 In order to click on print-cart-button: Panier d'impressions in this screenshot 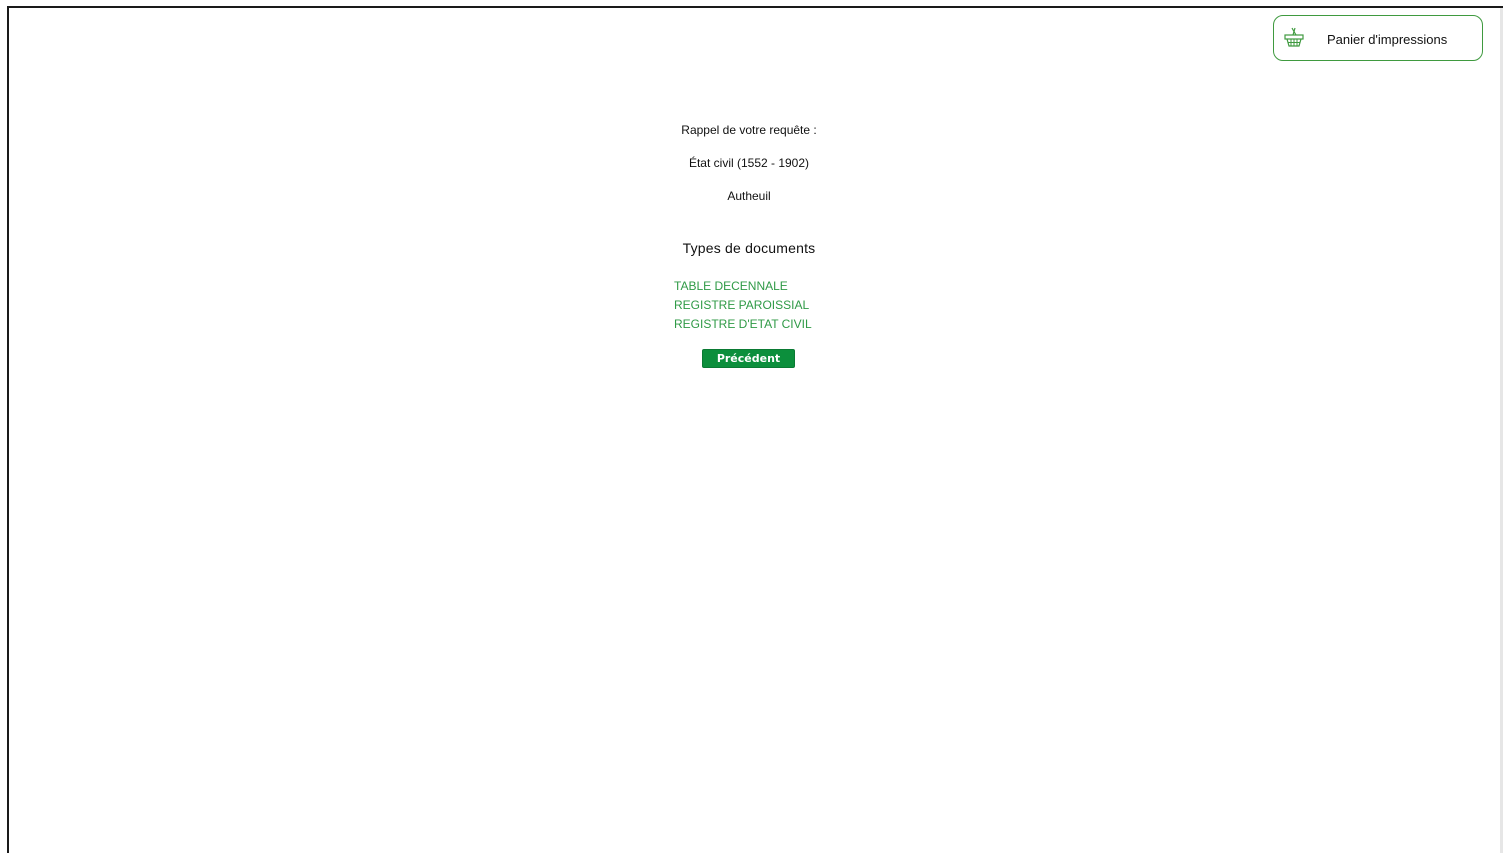, I will do `click(1378, 38)`.